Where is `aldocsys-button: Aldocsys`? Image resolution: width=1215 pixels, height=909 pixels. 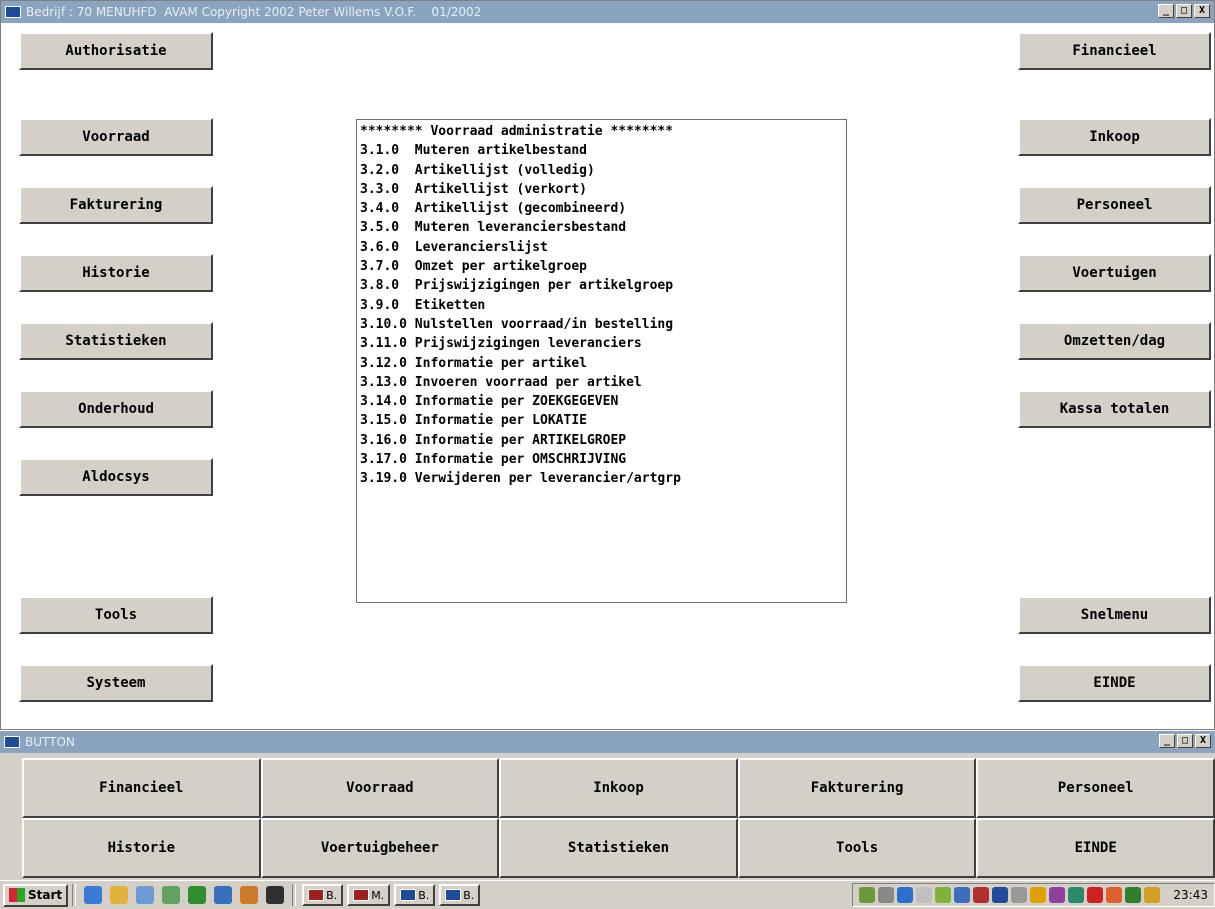 aldocsys-button: Aldocsys is located at coordinates (116, 477).